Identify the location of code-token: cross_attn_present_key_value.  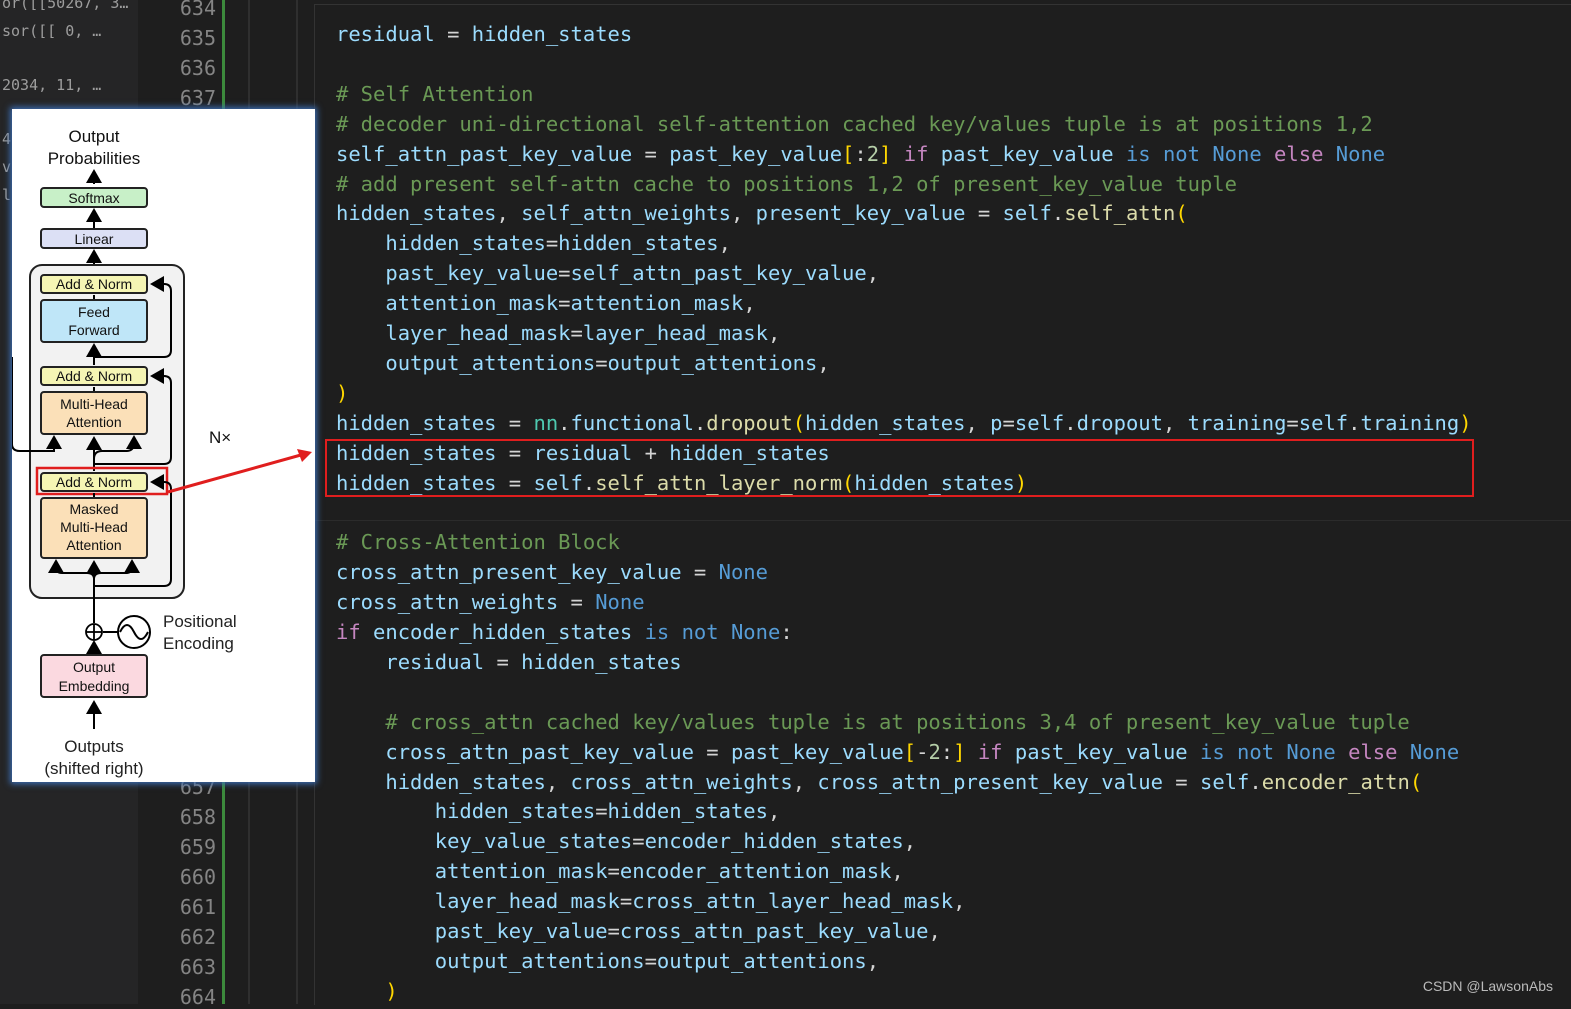
(990, 781).